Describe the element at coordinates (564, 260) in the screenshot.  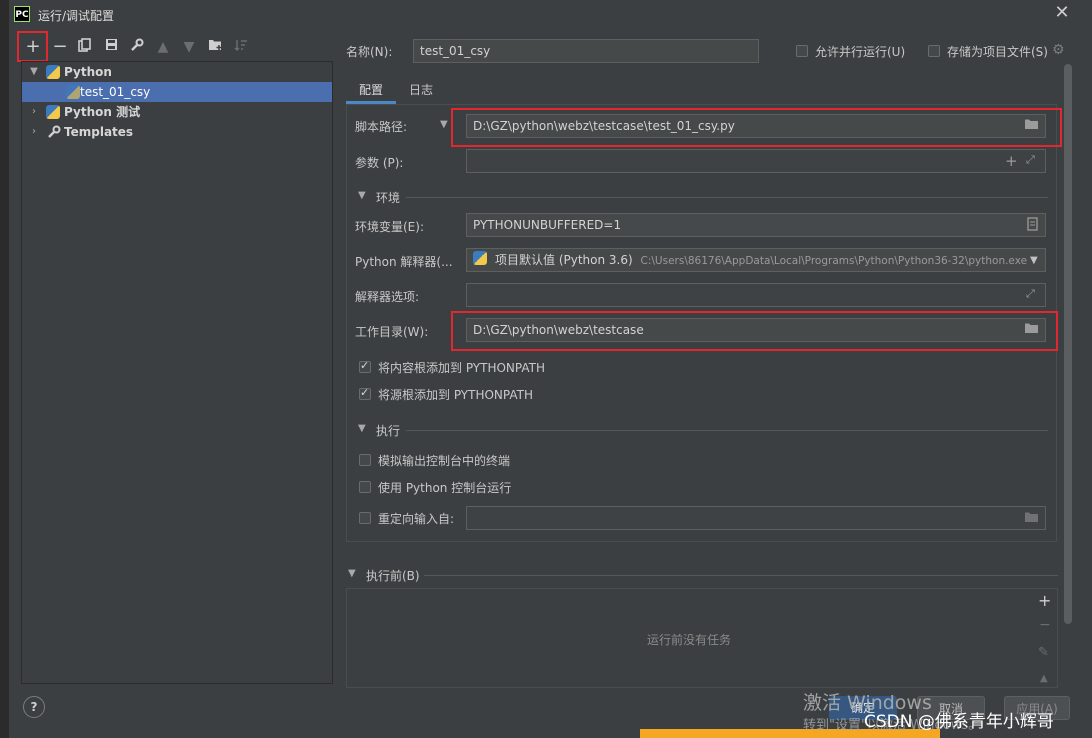
I see `interpreter-value: 项目默认值 (Python 3.6)` at that location.